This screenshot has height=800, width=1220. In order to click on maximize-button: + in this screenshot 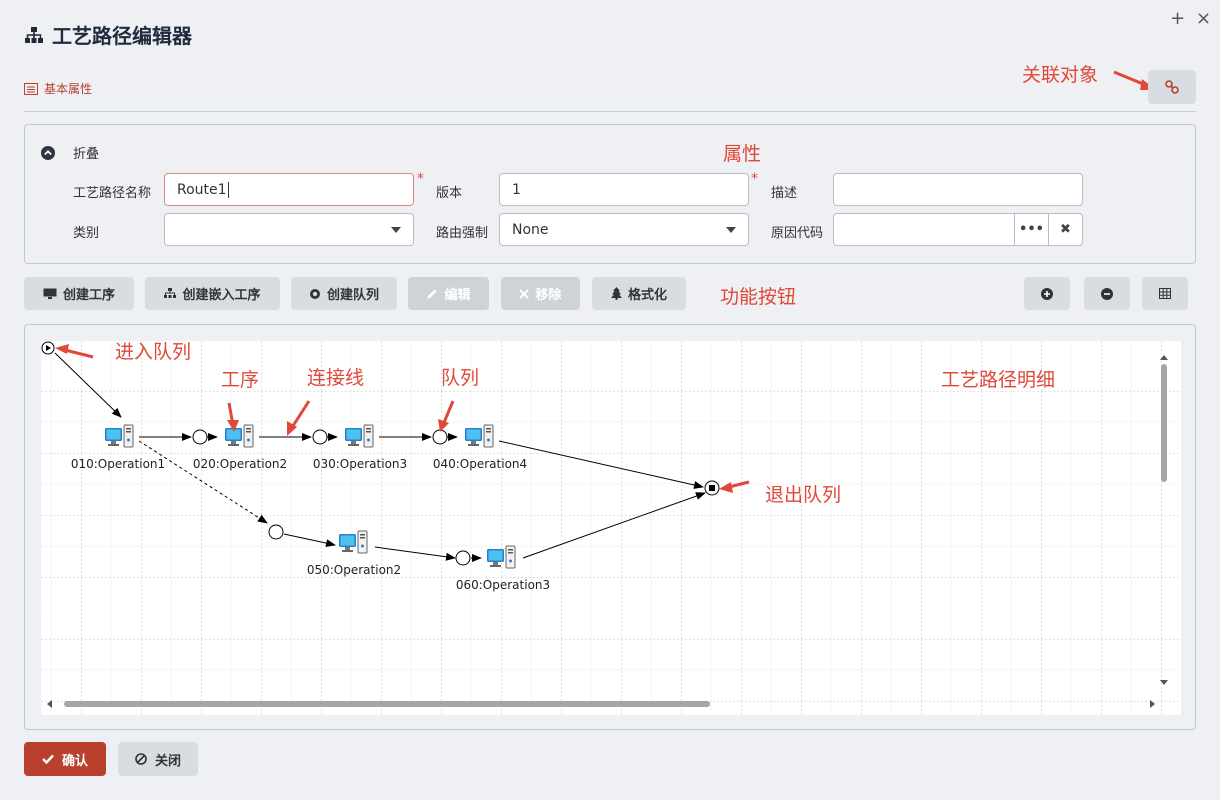, I will do `click(1177, 18)`.